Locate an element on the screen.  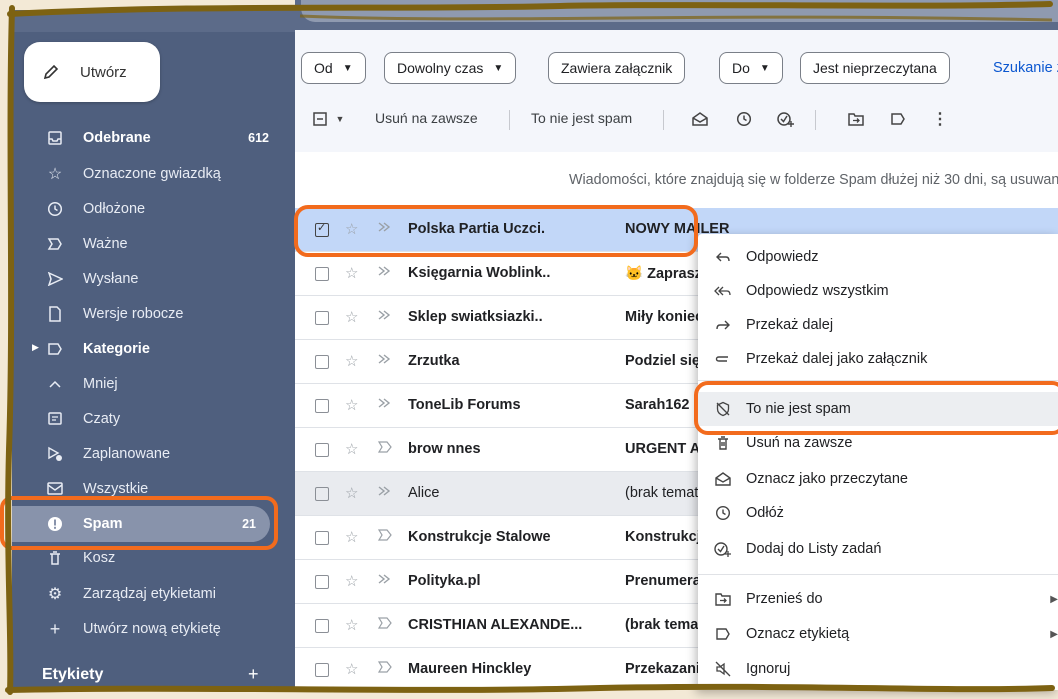
filter-unread: Jest nieprzeczytana is located at coordinates (875, 68).